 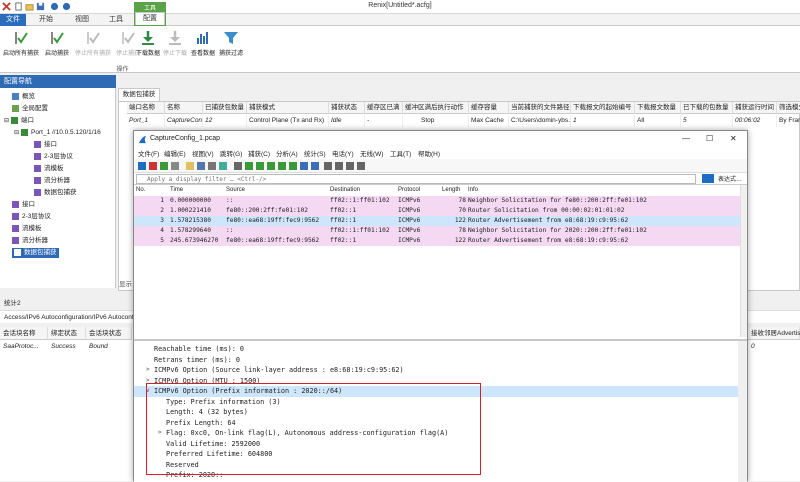 What do you see at coordinates (249, 166) in the screenshot?
I see `go-back-icon` at bounding box center [249, 166].